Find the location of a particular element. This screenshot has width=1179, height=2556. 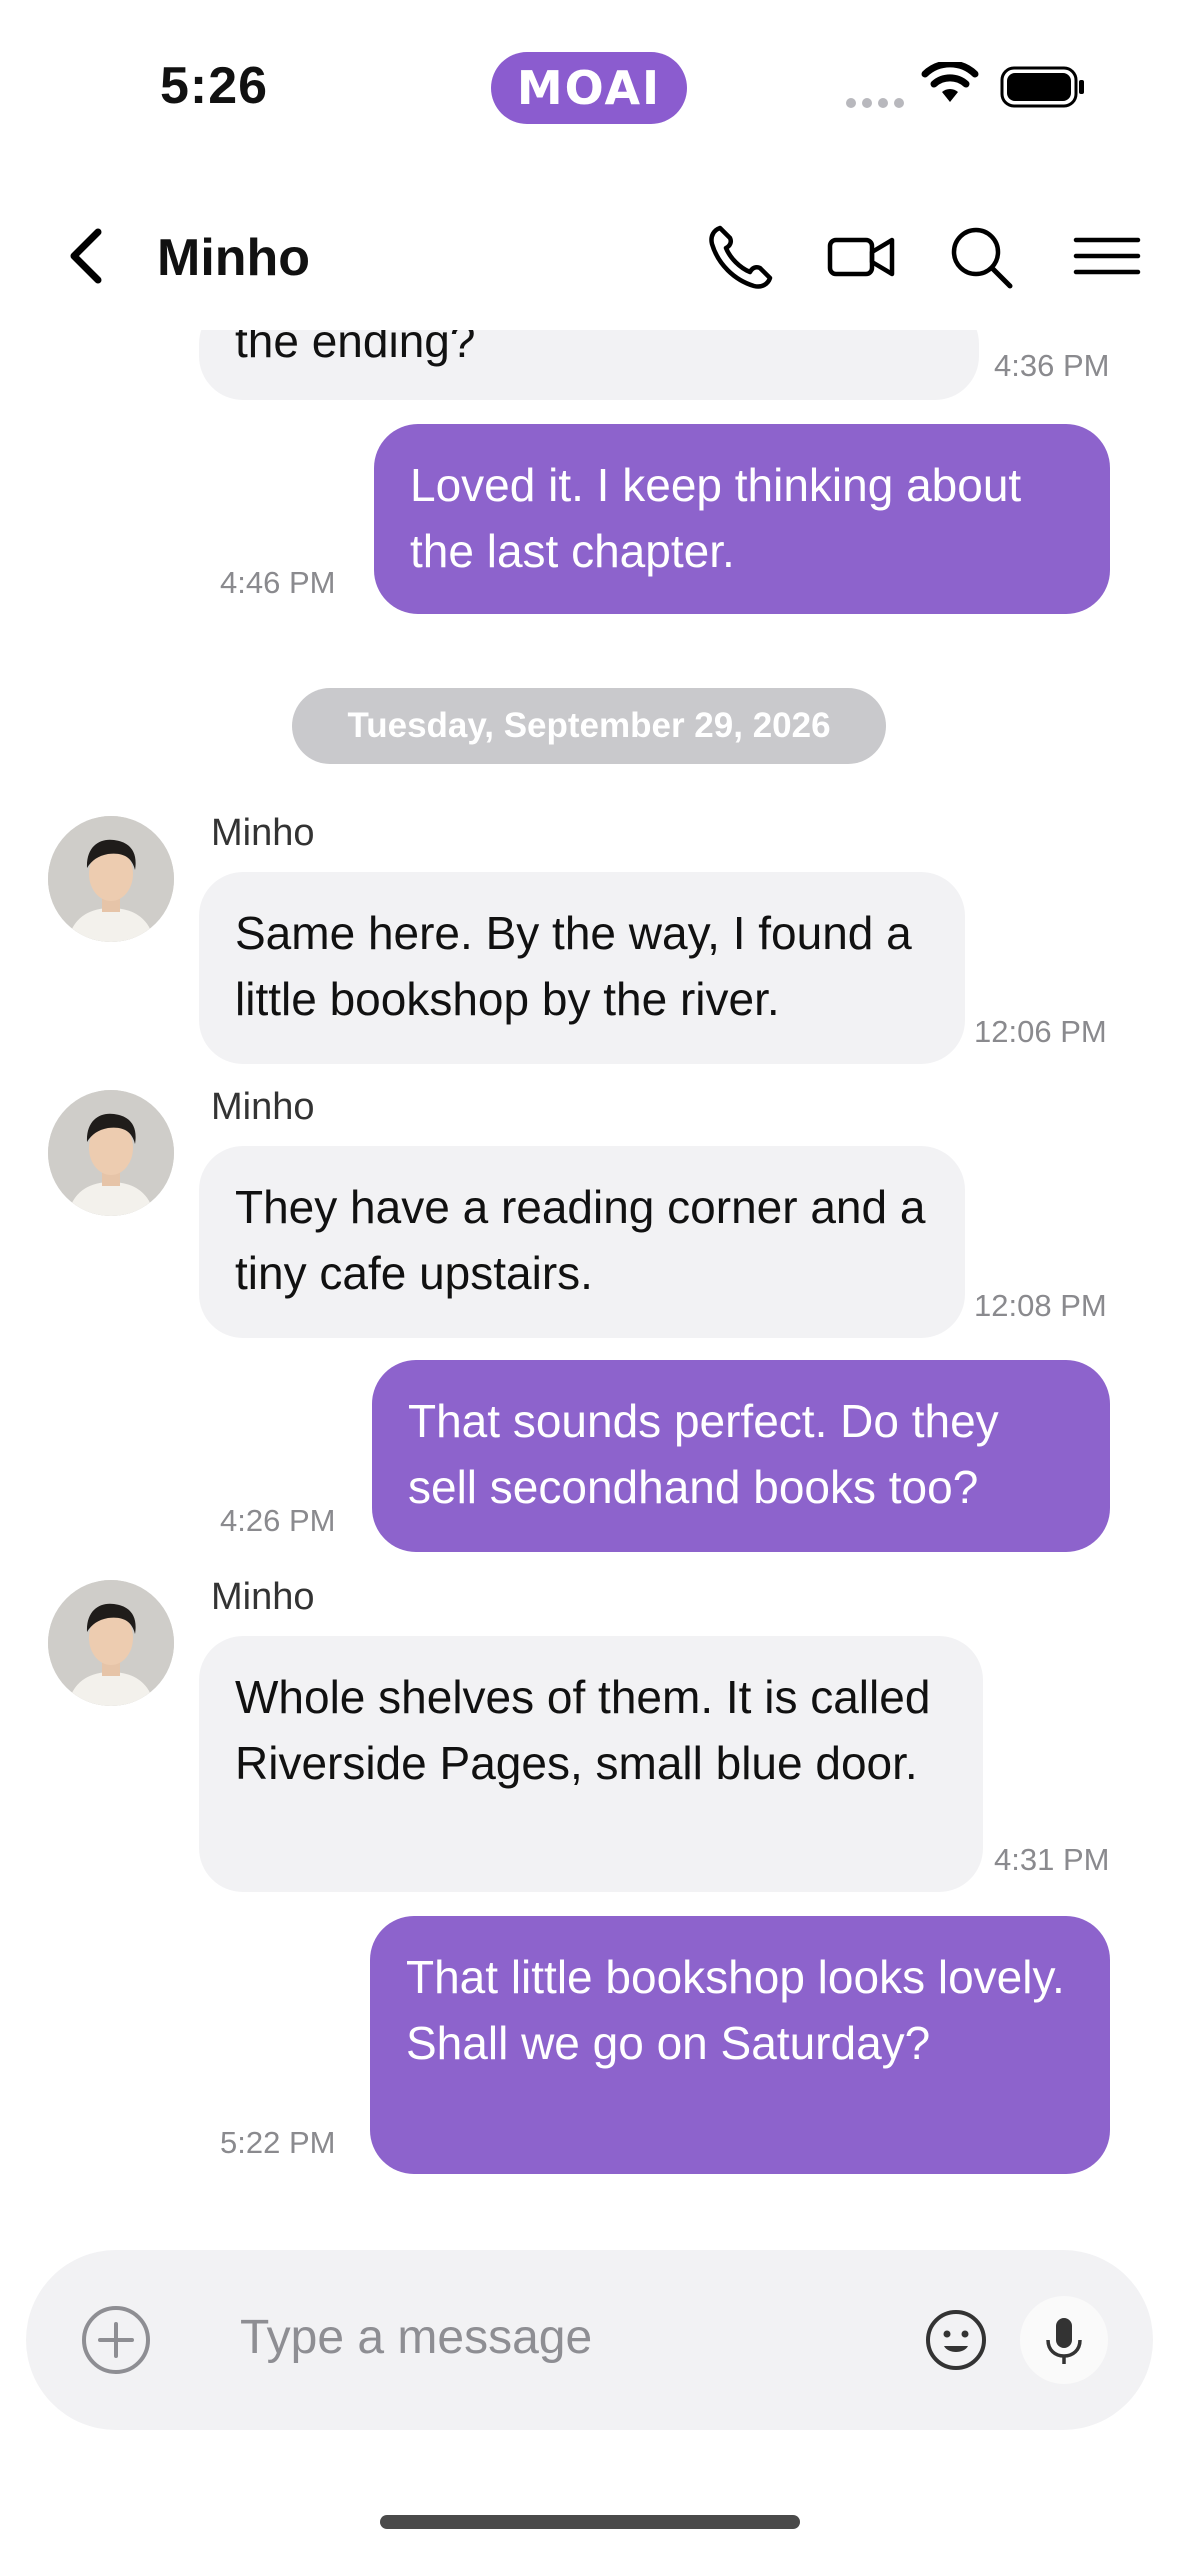

message-composer: Type a message is located at coordinates (589, 2340).